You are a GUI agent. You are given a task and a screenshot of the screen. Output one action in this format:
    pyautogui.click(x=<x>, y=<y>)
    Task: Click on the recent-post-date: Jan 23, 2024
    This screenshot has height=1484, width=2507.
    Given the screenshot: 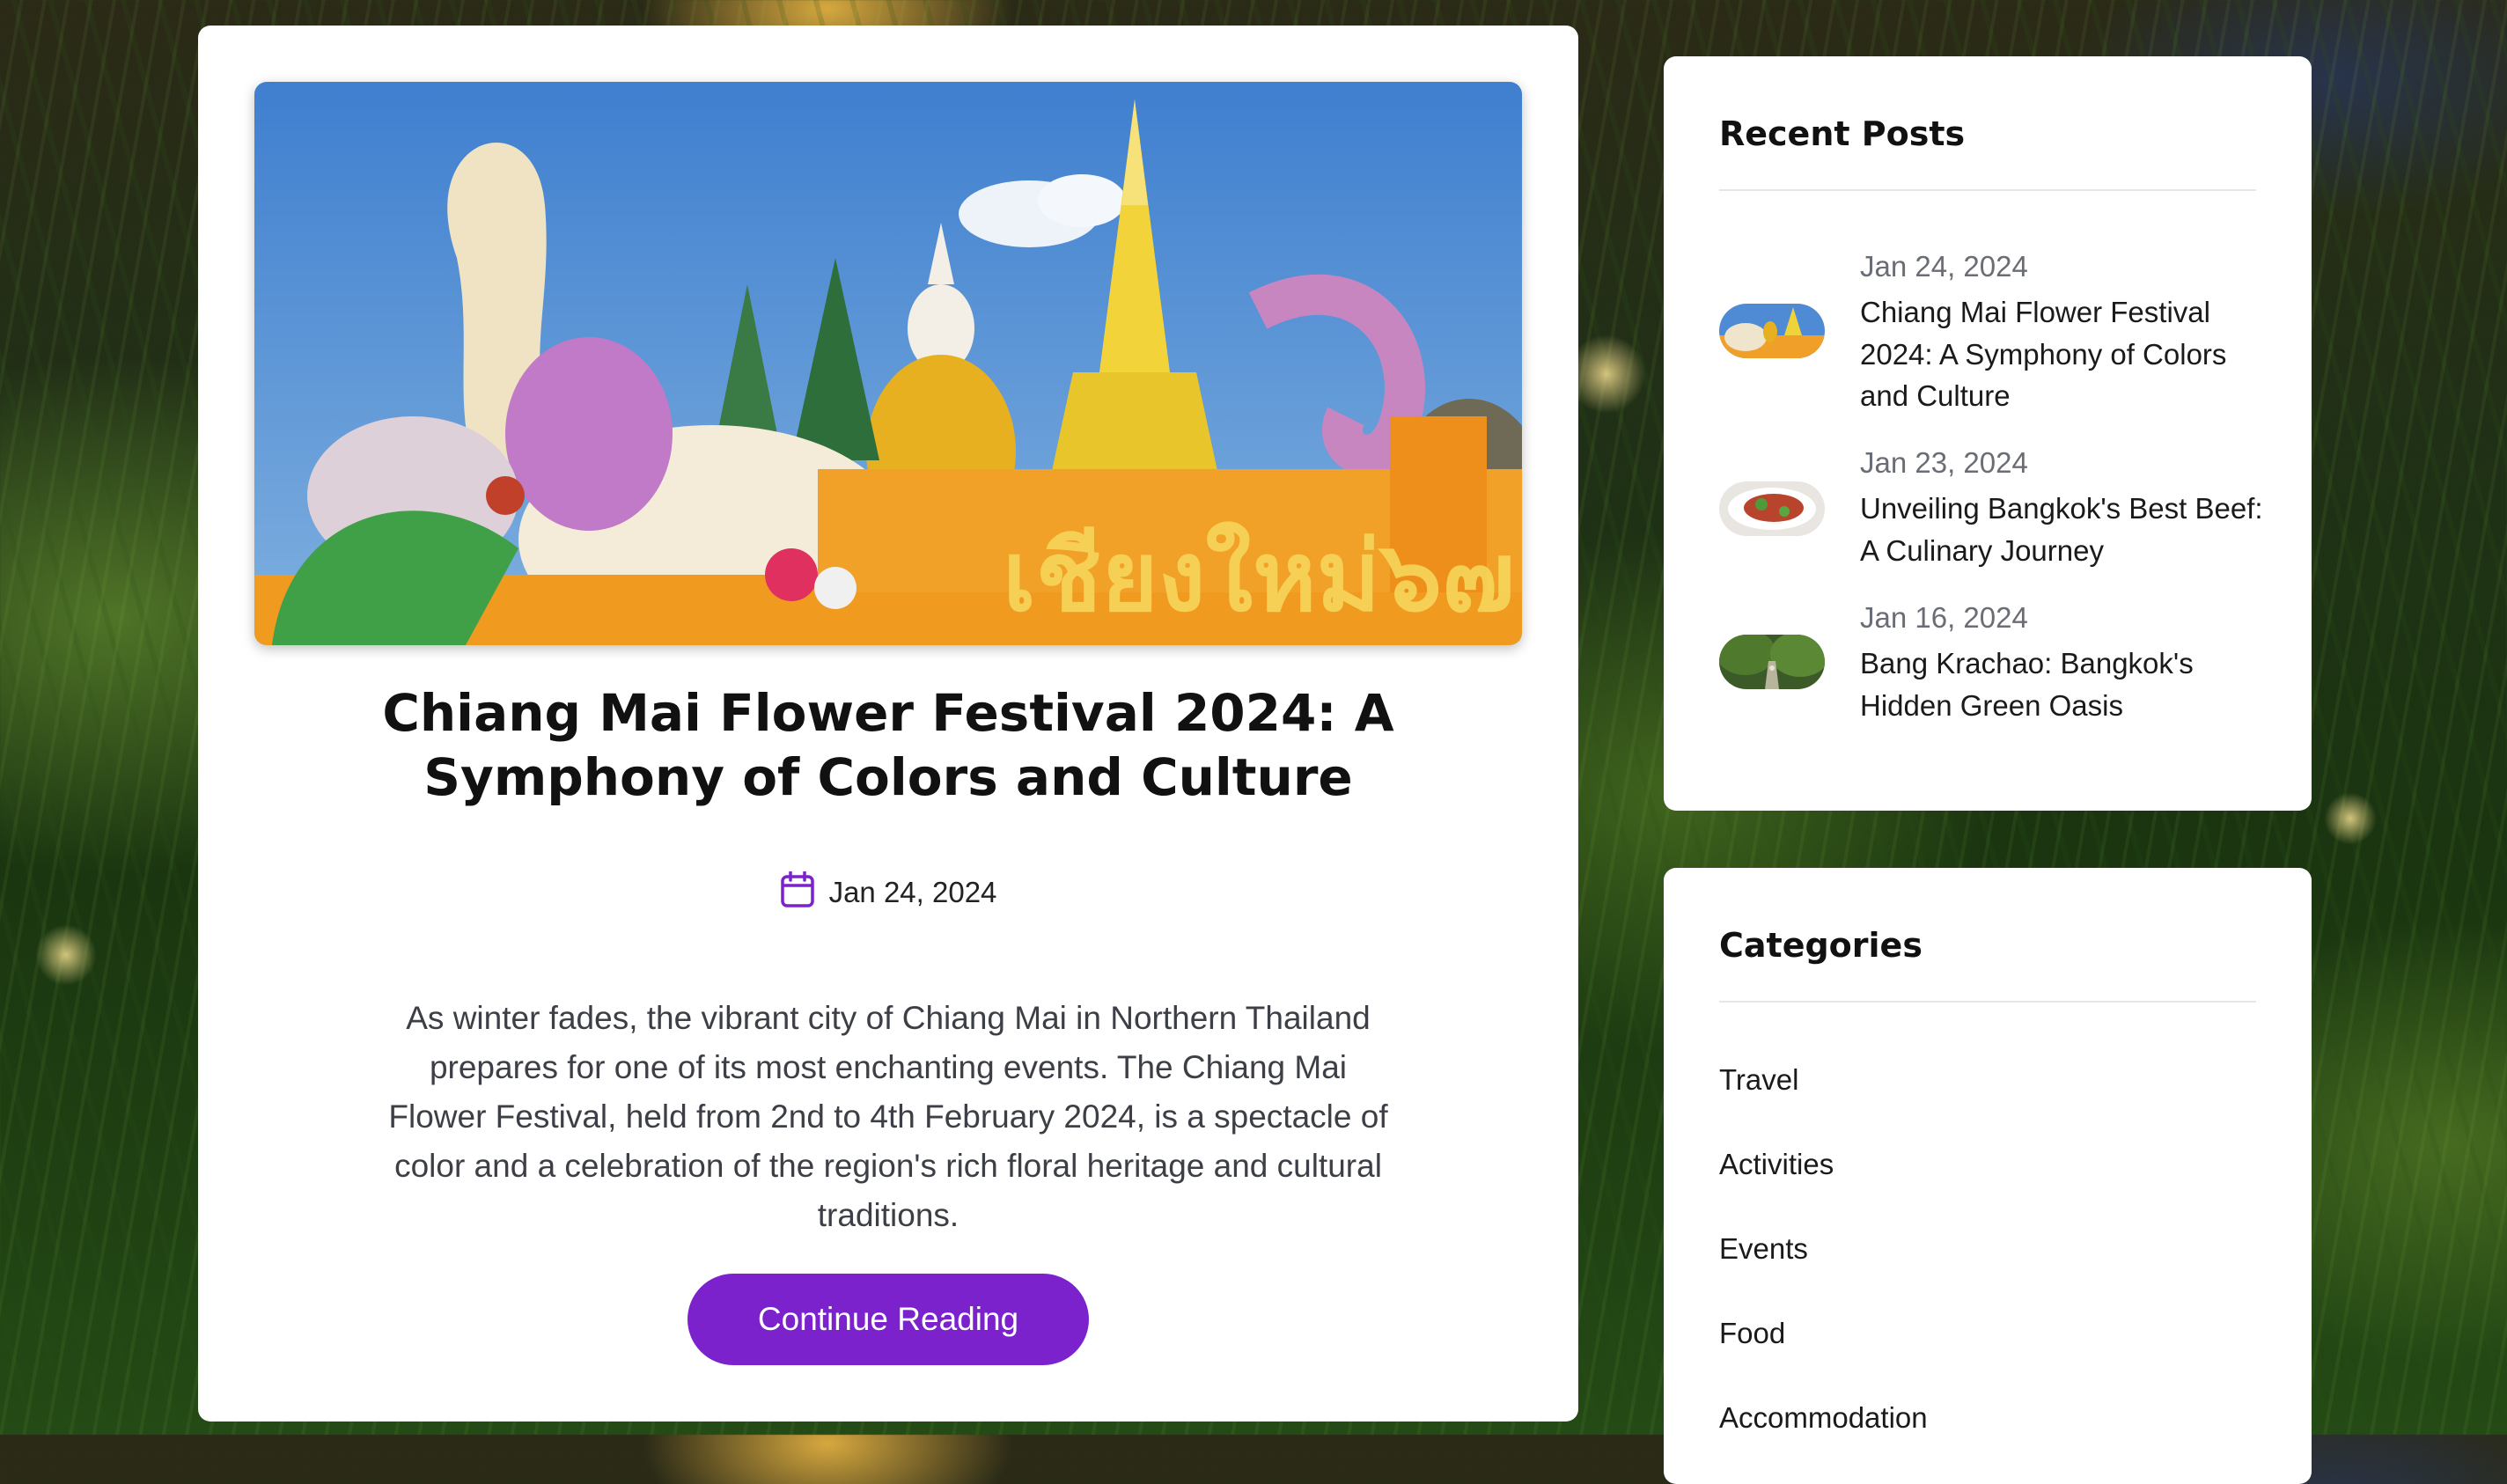 What is the action you would take?
    pyautogui.click(x=1944, y=463)
    